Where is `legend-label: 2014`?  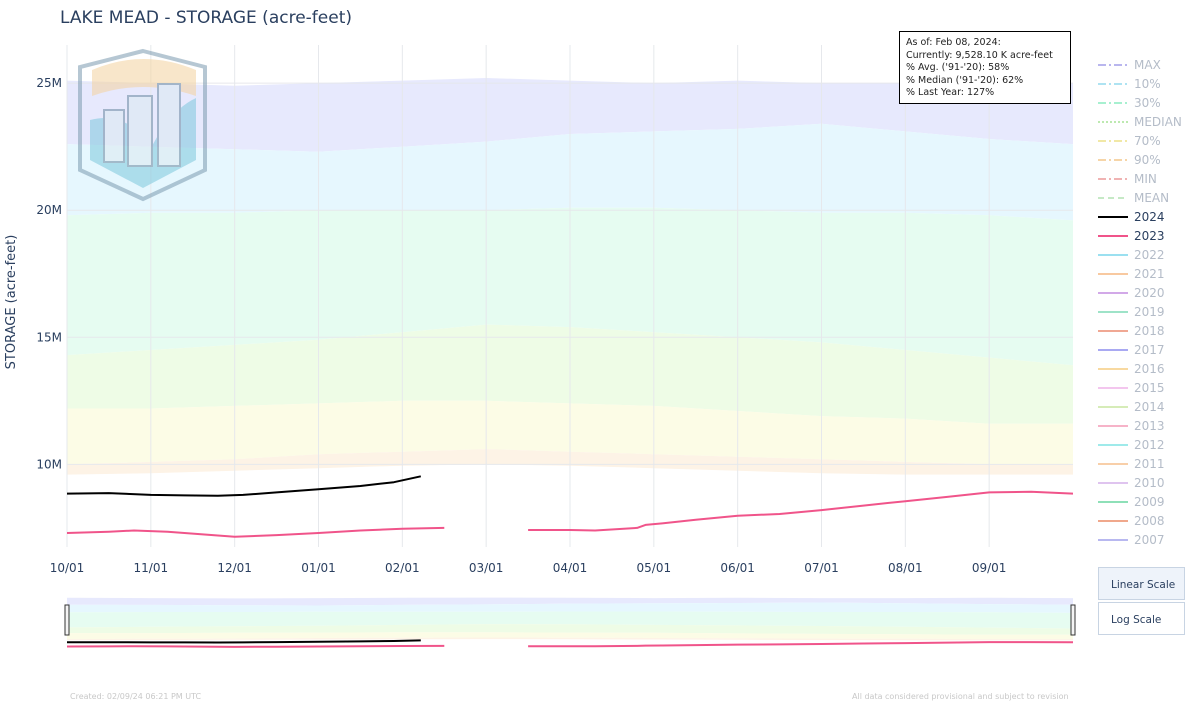
legend-label: 2014 is located at coordinates (1149, 406).